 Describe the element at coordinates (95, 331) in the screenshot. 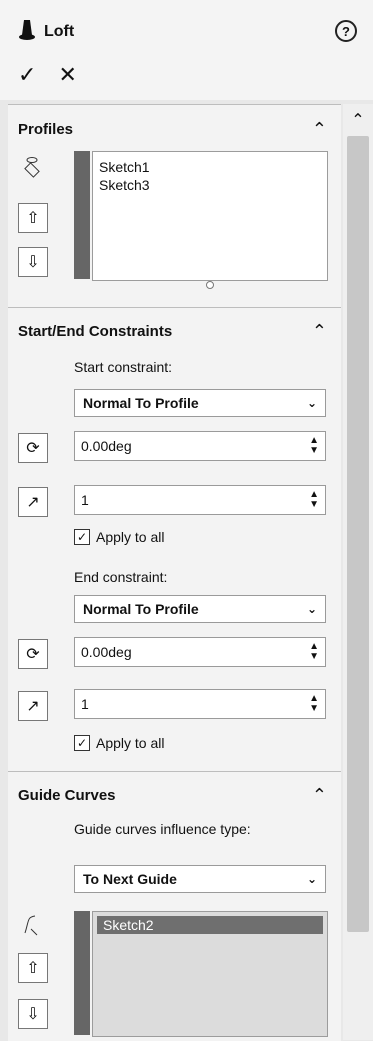

I see `start-end-section-title: Start/End Constraints` at that location.